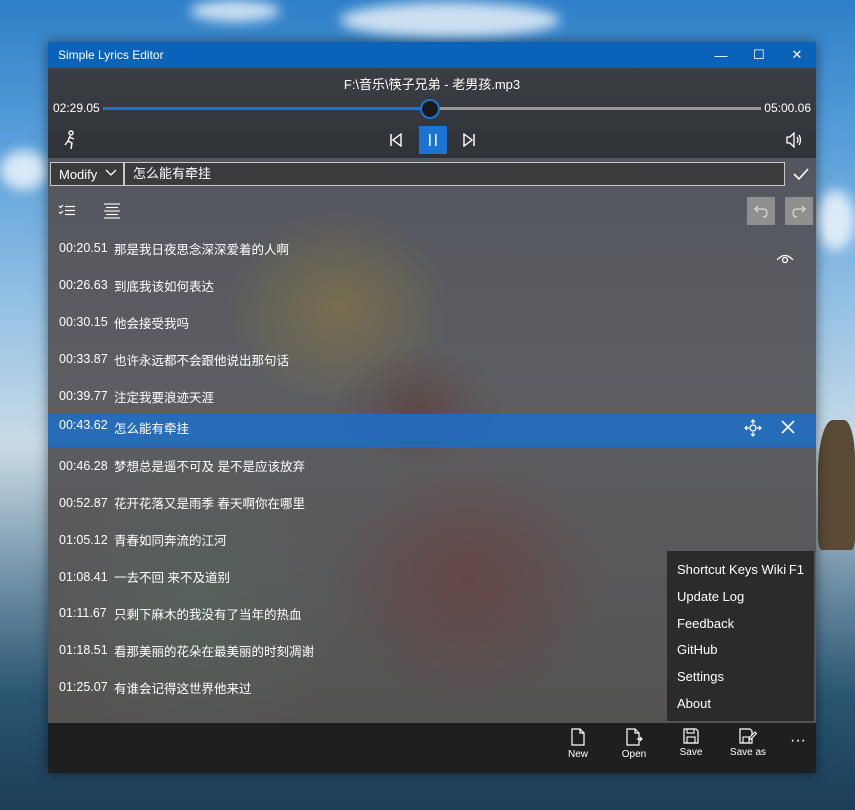 The height and width of the screenshot is (810, 855). I want to click on menu-item-about: About, so click(740, 704).